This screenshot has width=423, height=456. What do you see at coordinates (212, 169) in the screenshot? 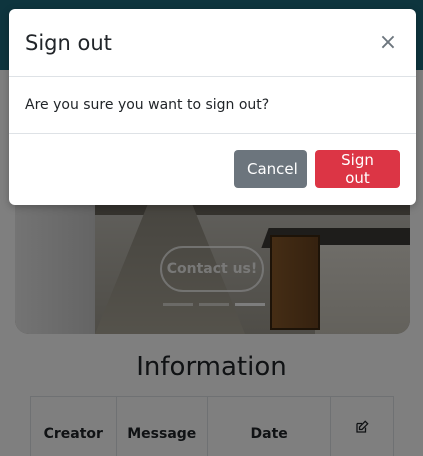
I see `modal-footer: Cancel Sign out` at bounding box center [212, 169].